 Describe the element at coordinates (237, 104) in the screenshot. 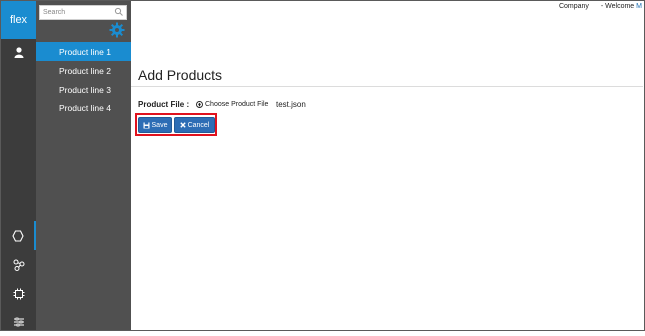

I see `choose-file-label: Choose Product File` at that location.